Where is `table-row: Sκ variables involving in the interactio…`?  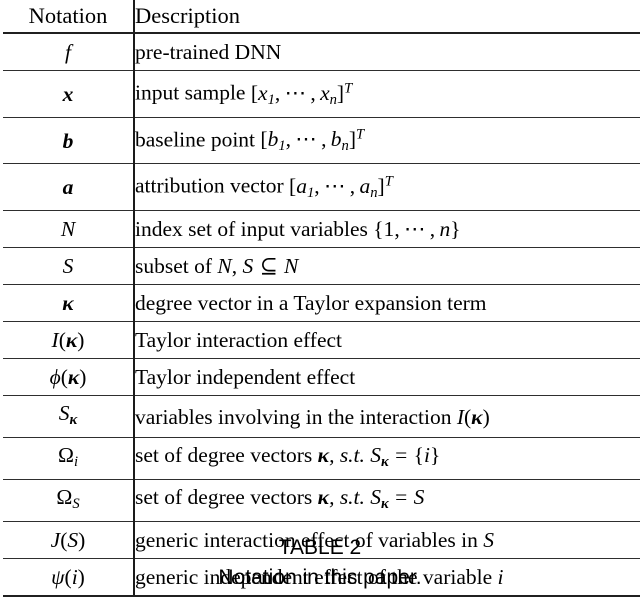 table-row: Sκ variables involving in the interactio… is located at coordinates (321, 417).